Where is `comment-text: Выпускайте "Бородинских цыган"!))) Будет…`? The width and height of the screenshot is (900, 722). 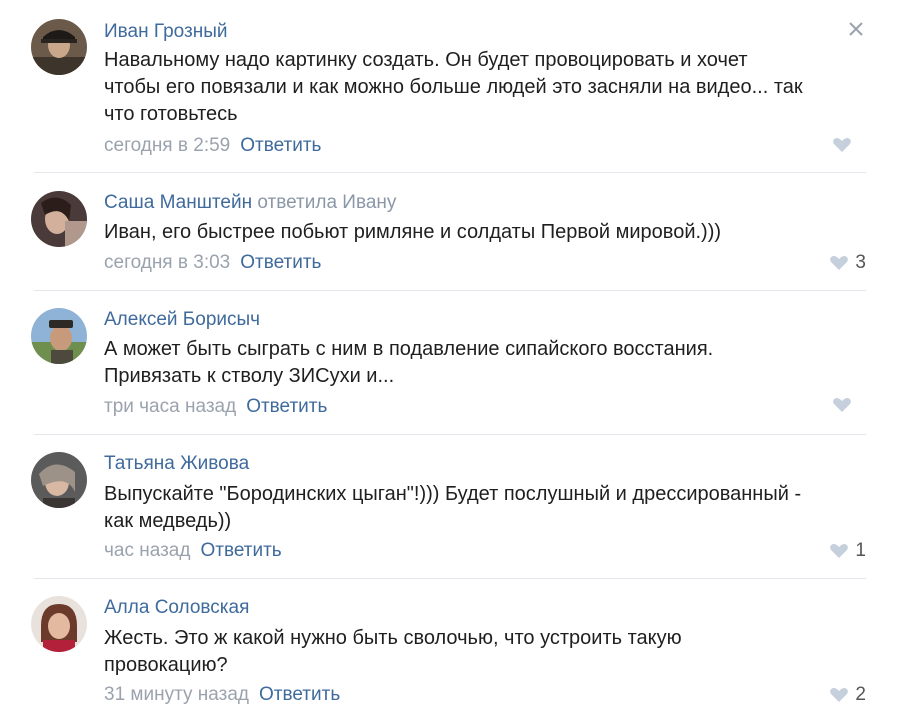
comment-text: Выпускайте "Бородинских цыган"!))) Будет… is located at coordinates (453, 507).